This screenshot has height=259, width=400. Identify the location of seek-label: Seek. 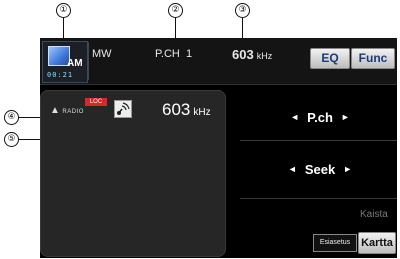
(320, 169).